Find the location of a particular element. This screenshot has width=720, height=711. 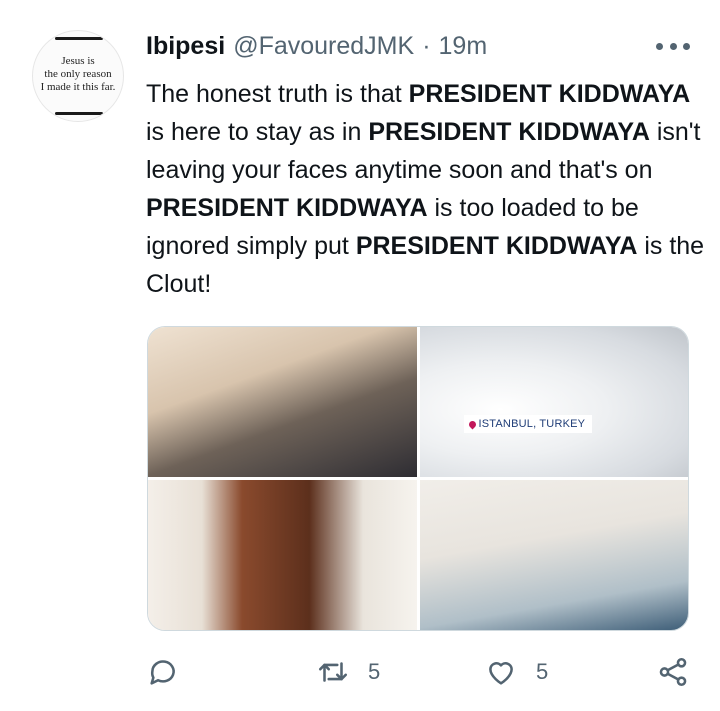

tweet-header: Ibipesi @FavouredJMK · 19m is located at coordinates (316, 46).